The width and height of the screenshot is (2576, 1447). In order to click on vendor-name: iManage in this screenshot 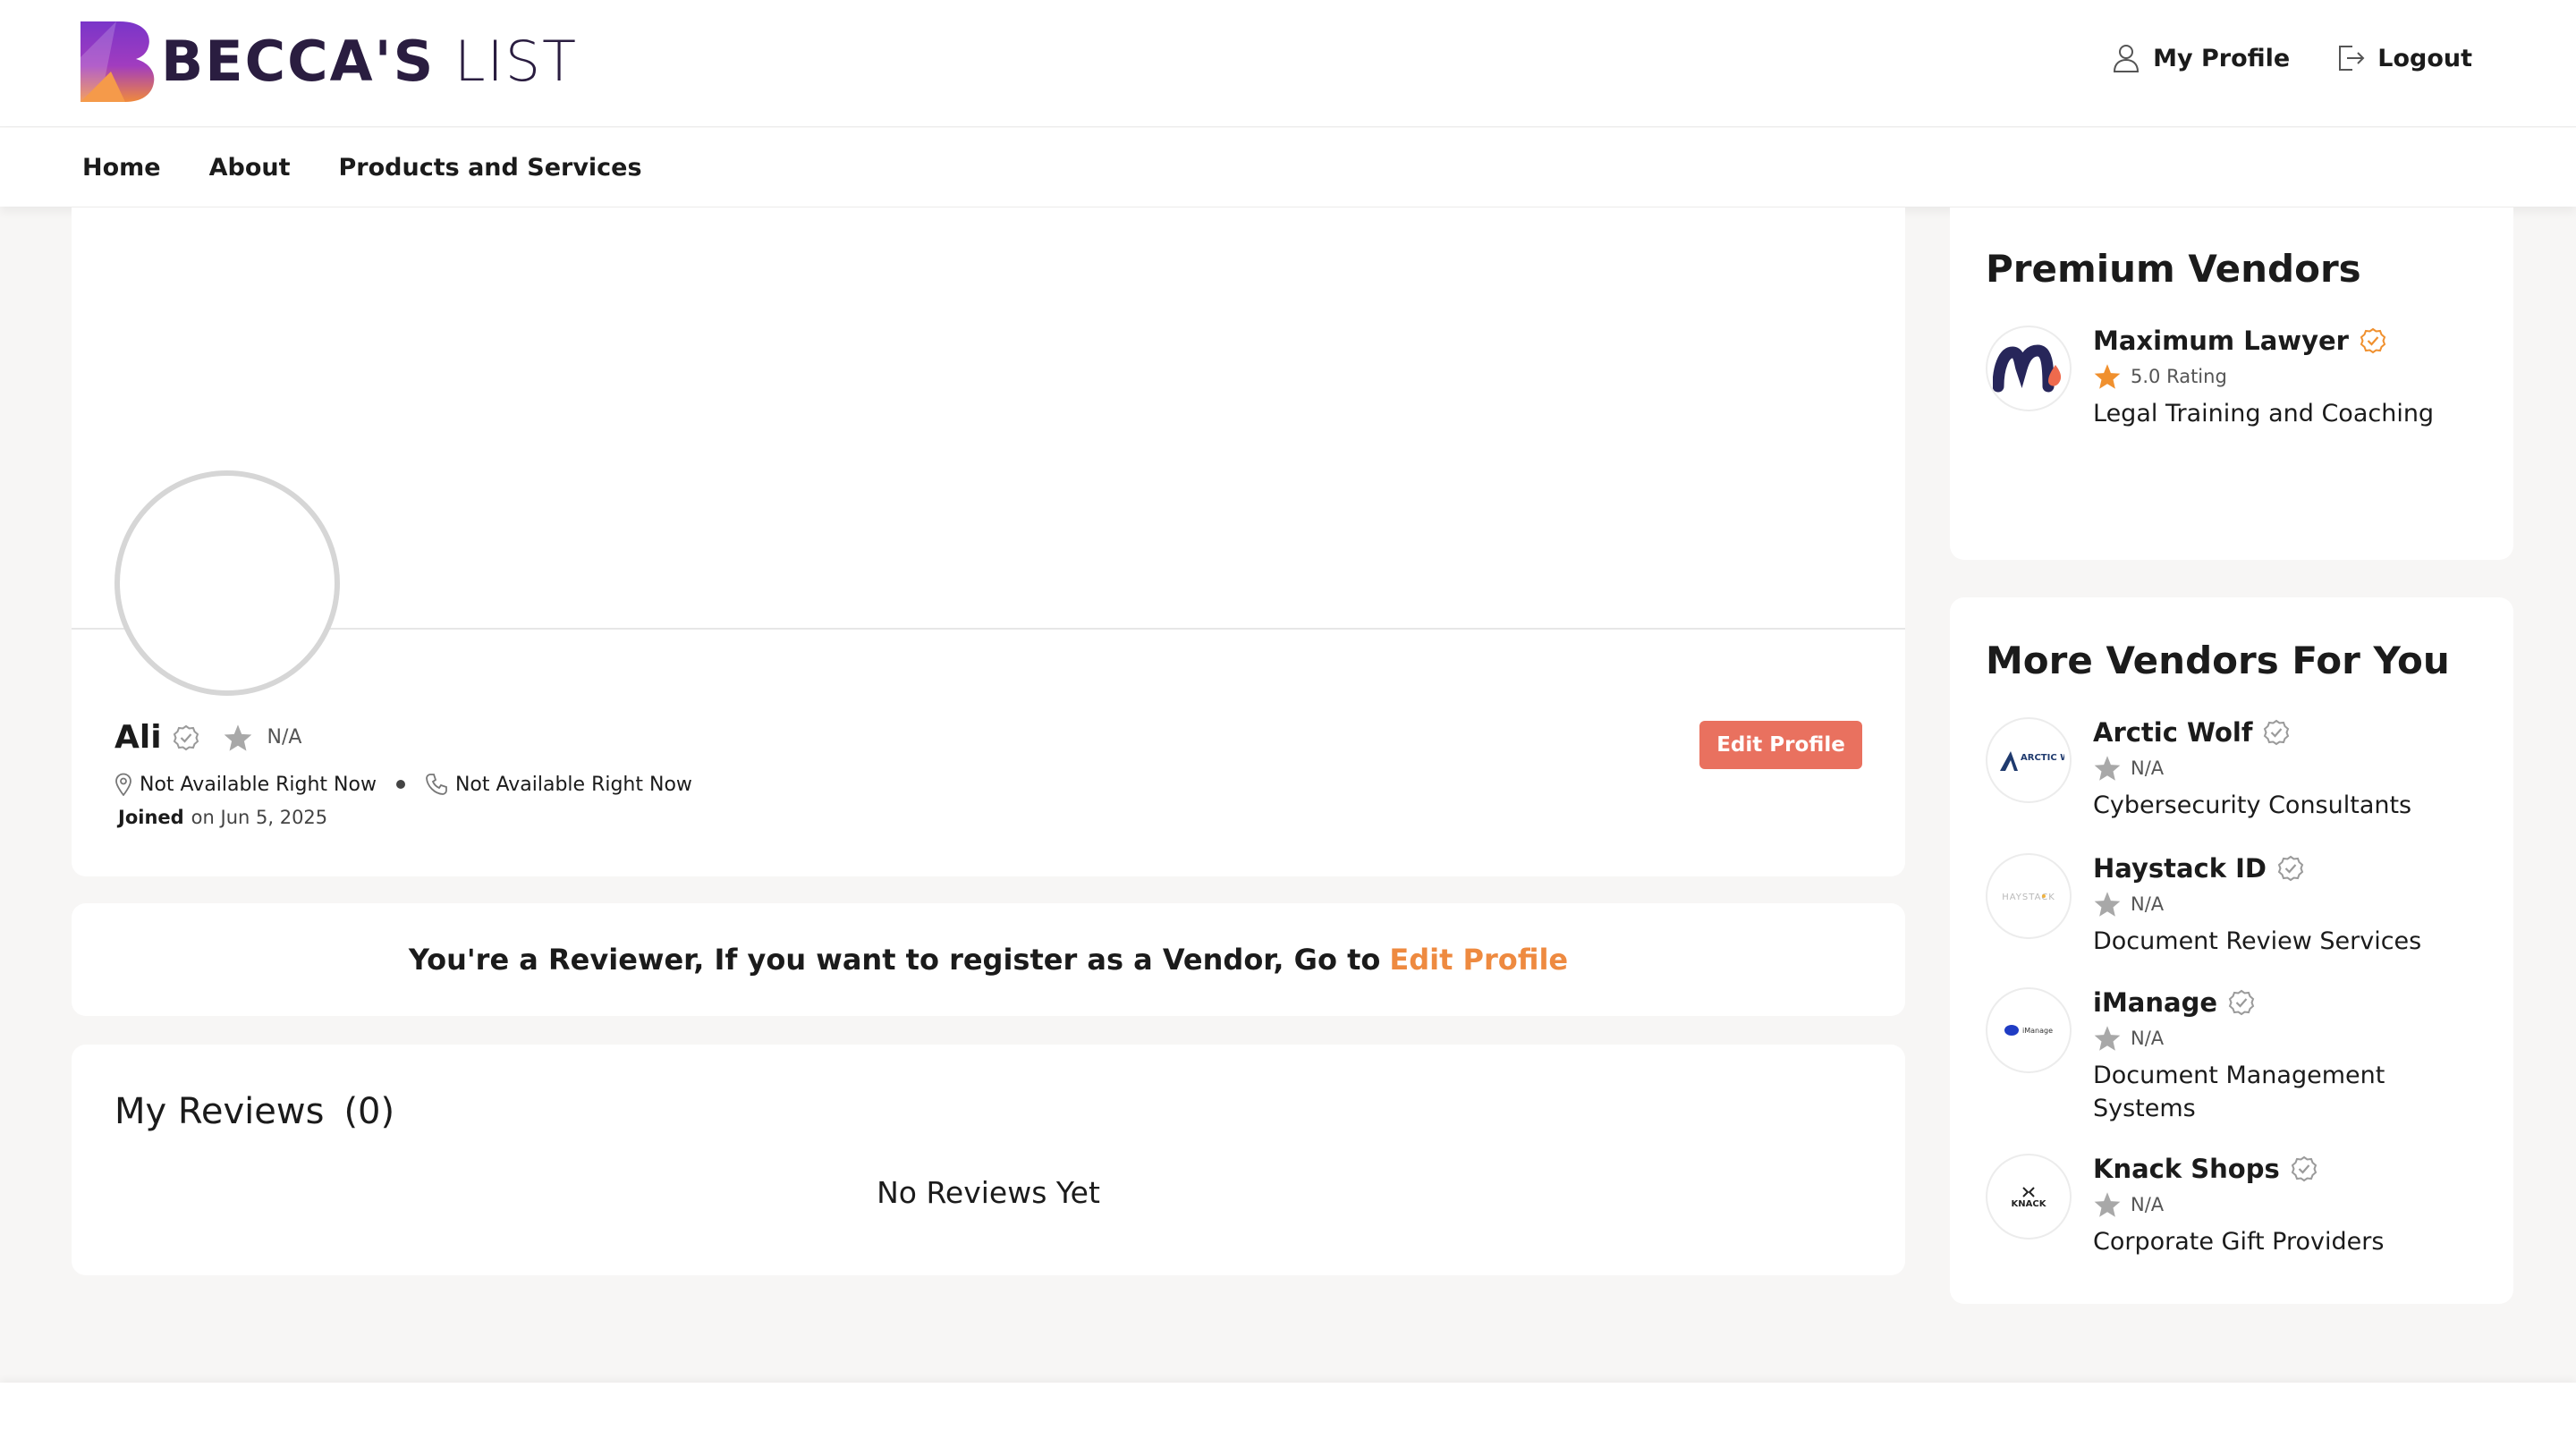, I will do `click(2155, 1002)`.